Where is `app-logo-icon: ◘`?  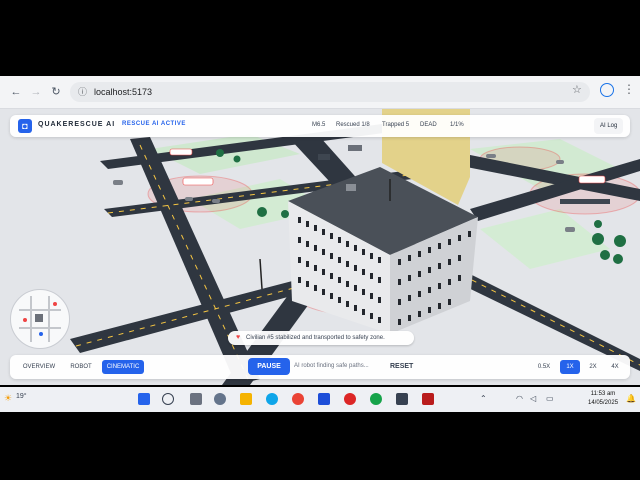 app-logo-icon: ◘ is located at coordinates (25, 126).